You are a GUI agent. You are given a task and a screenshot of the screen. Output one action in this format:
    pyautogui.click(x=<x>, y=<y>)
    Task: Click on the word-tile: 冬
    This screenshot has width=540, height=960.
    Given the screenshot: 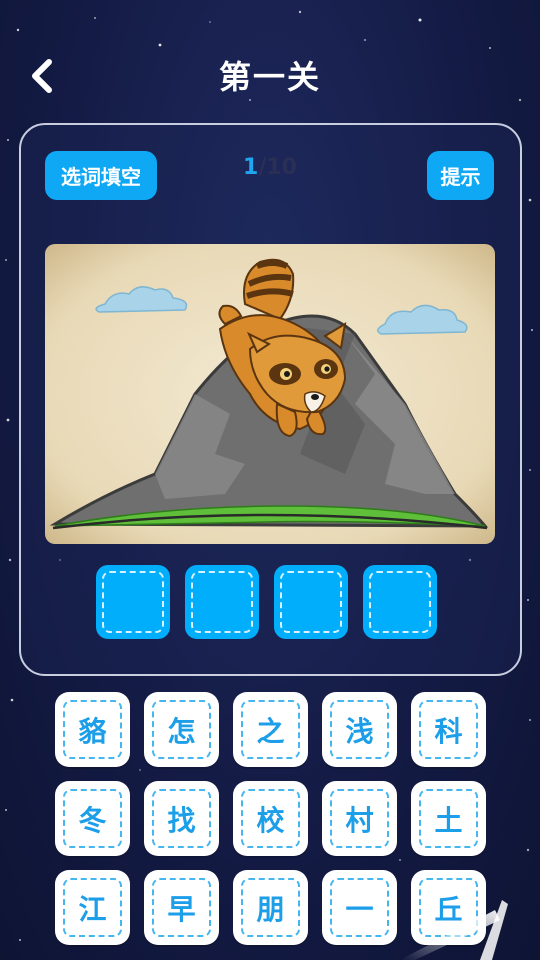 What is the action you would take?
    pyautogui.click(x=92, y=818)
    